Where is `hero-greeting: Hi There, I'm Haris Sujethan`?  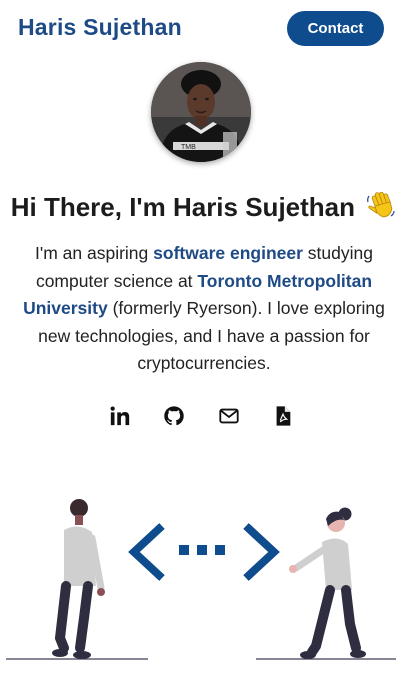
hero-greeting: Hi There, I'm Haris Sujethan is located at coordinates (203, 208).